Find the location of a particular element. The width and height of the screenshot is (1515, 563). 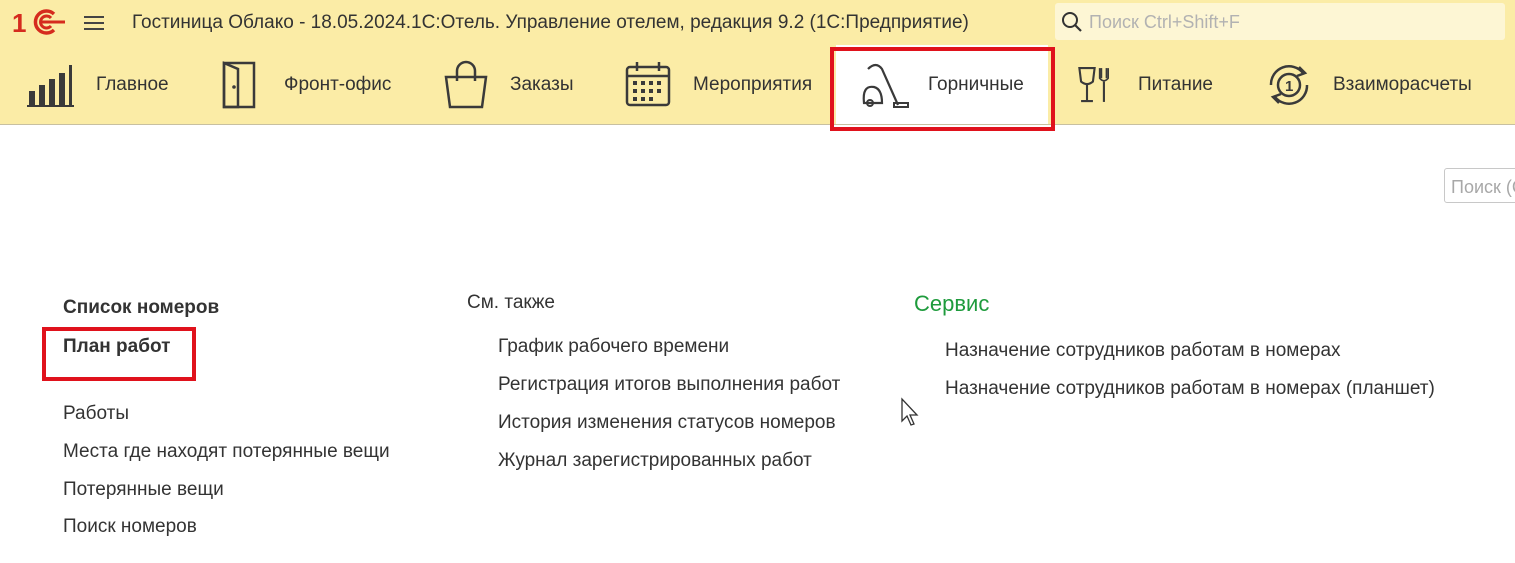

section-settlements: 1 Взаиморасчеты is located at coordinates (1367, 84).